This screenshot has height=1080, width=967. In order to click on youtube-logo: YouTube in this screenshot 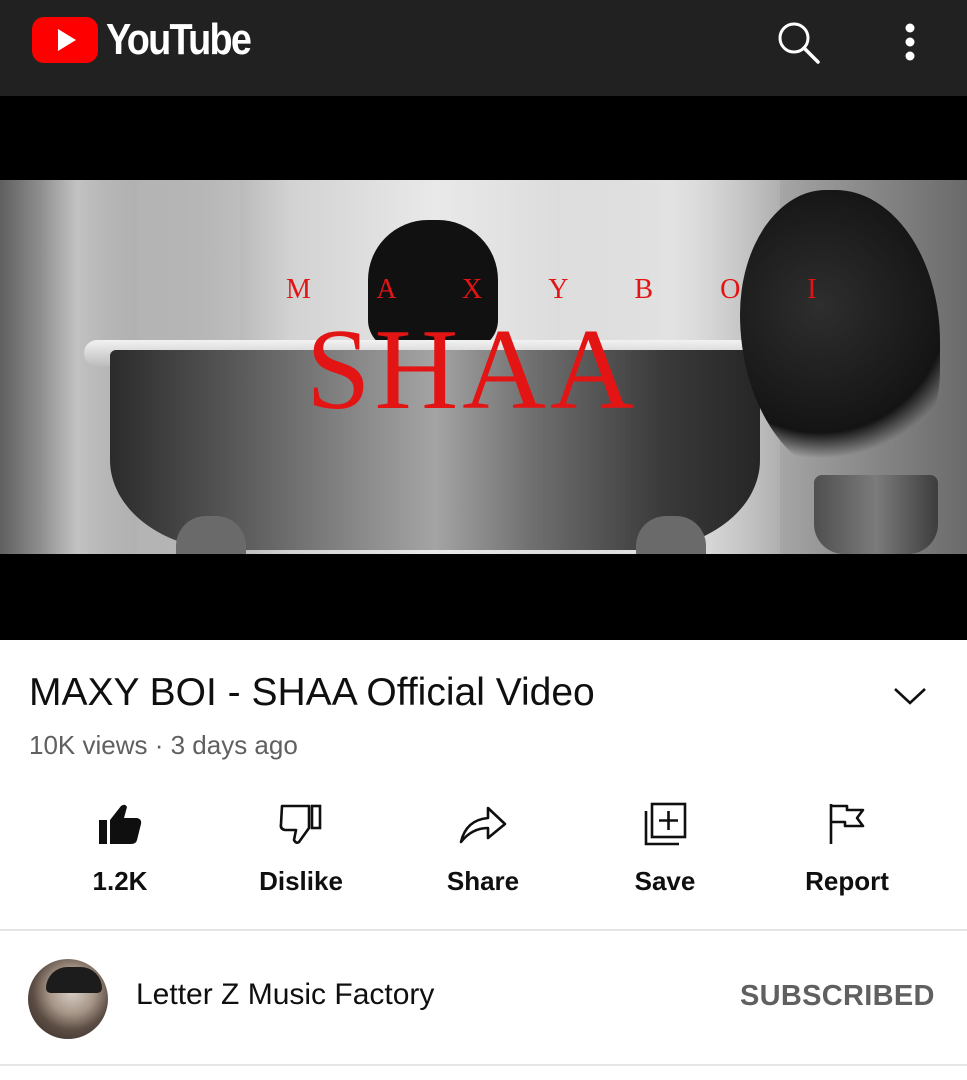, I will do `click(153, 39)`.